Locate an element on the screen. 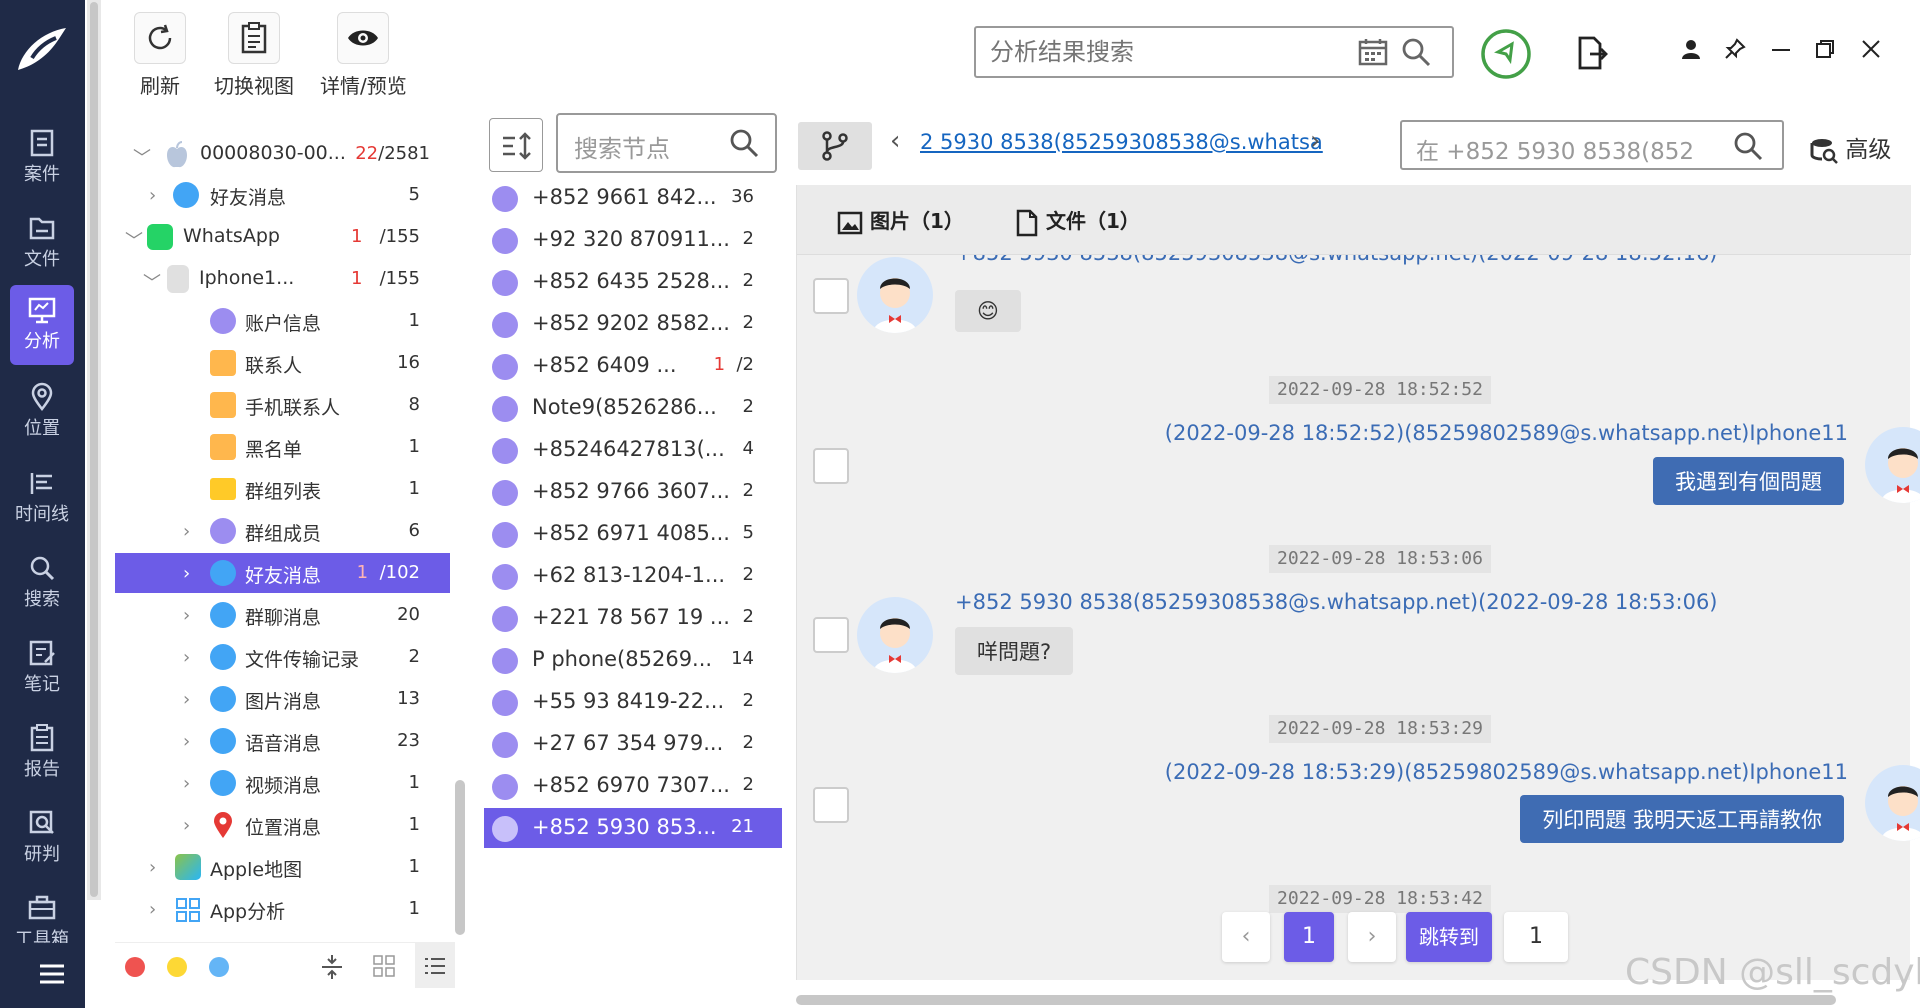 This screenshot has width=1920, height=1008. calendar-icon is located at coordinates (1373, 52).